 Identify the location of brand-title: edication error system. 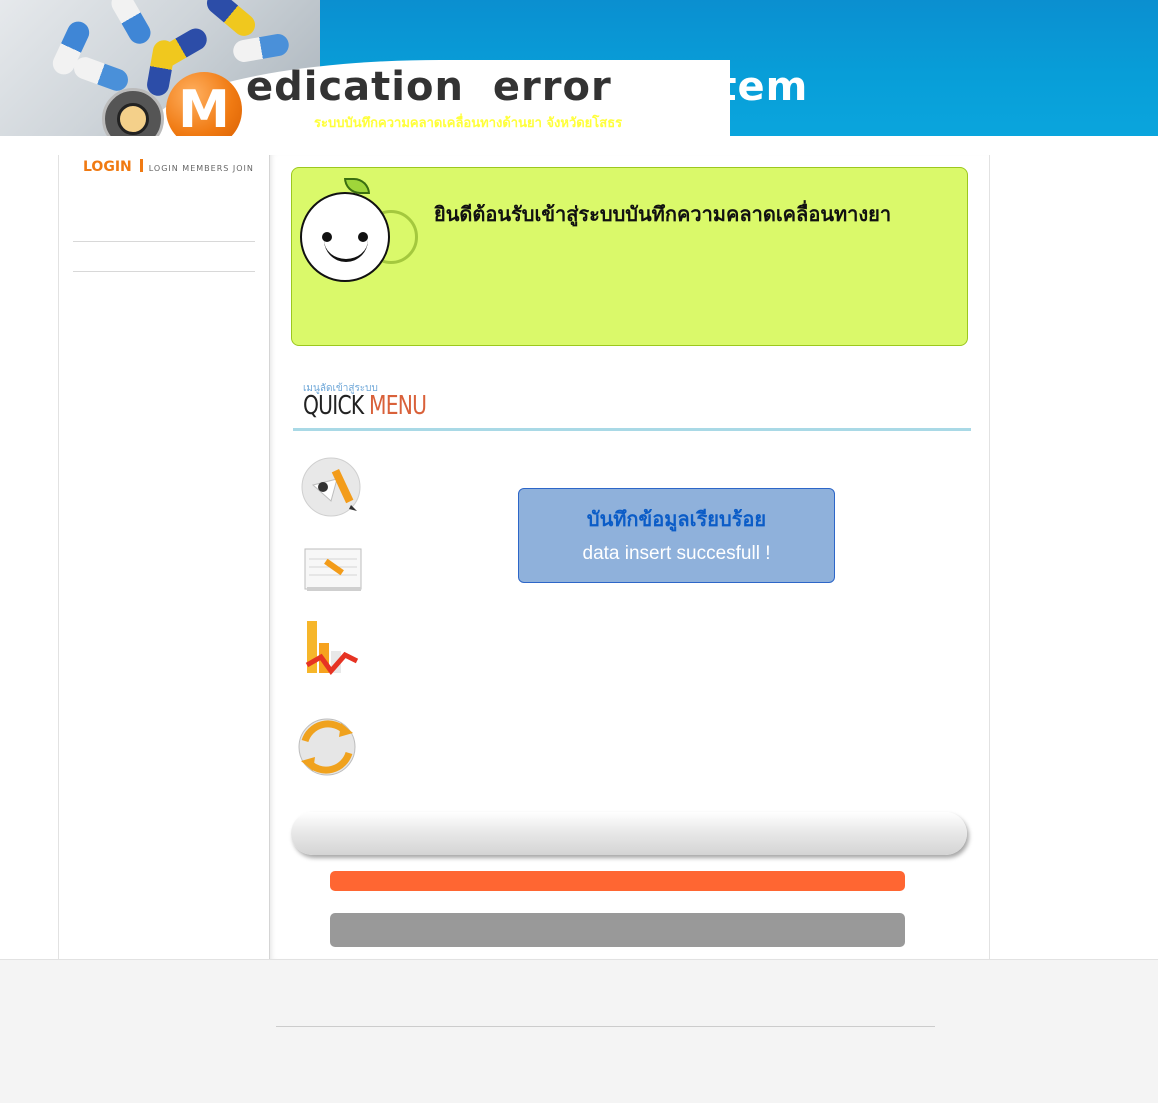
(527, 87).